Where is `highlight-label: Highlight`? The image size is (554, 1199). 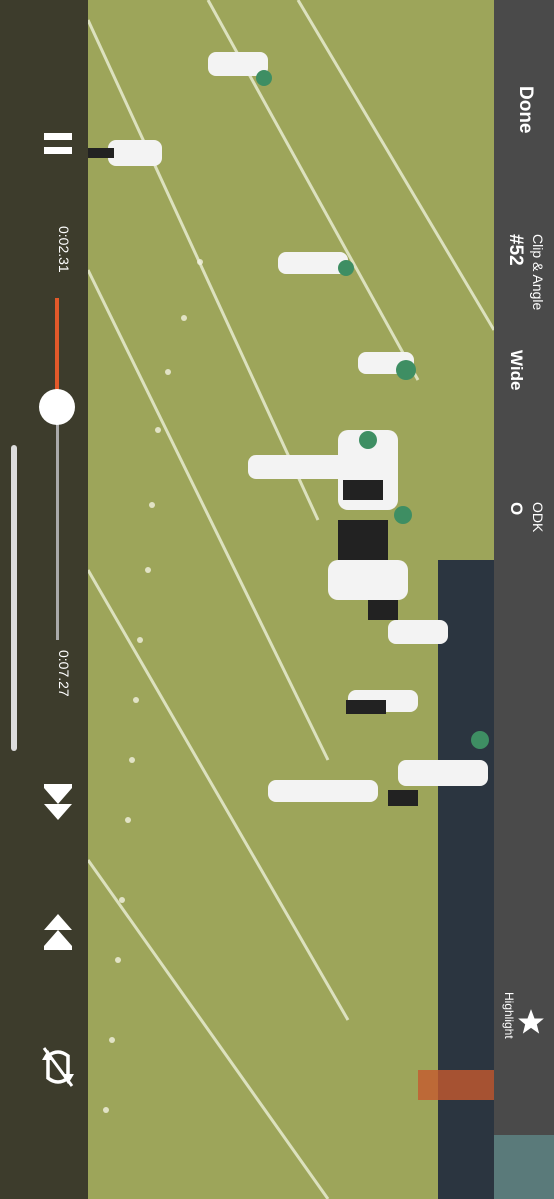
highlight-label: Highlight is located at coordinates (509, 1015).